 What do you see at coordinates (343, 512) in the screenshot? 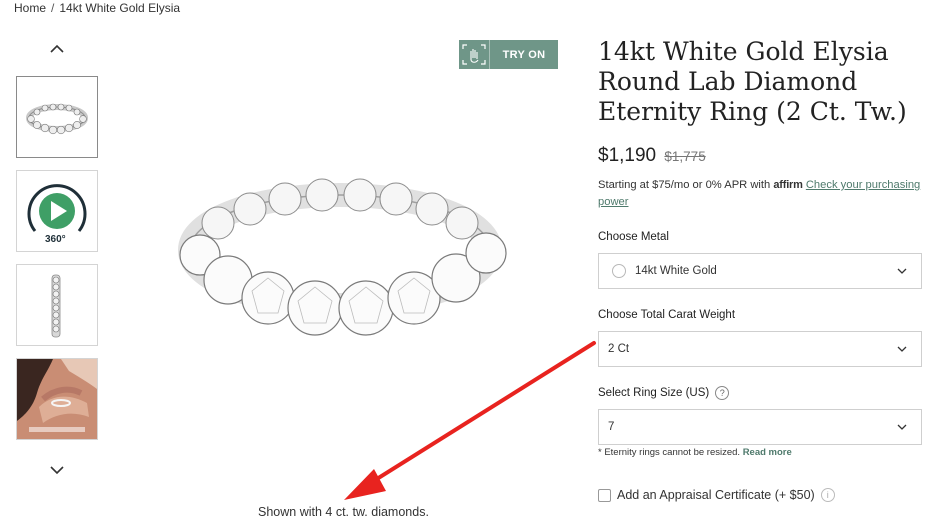
I see `image-caption: Shown with 4 ct. tw. diamonds.` at bounding box center [343, 512].